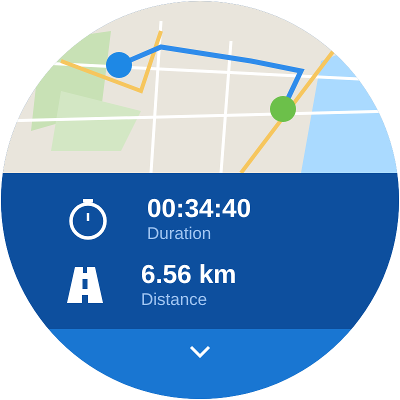  Describe the element at coordinates (85, 285) in the screenshot. I see `road-icon` at that location.